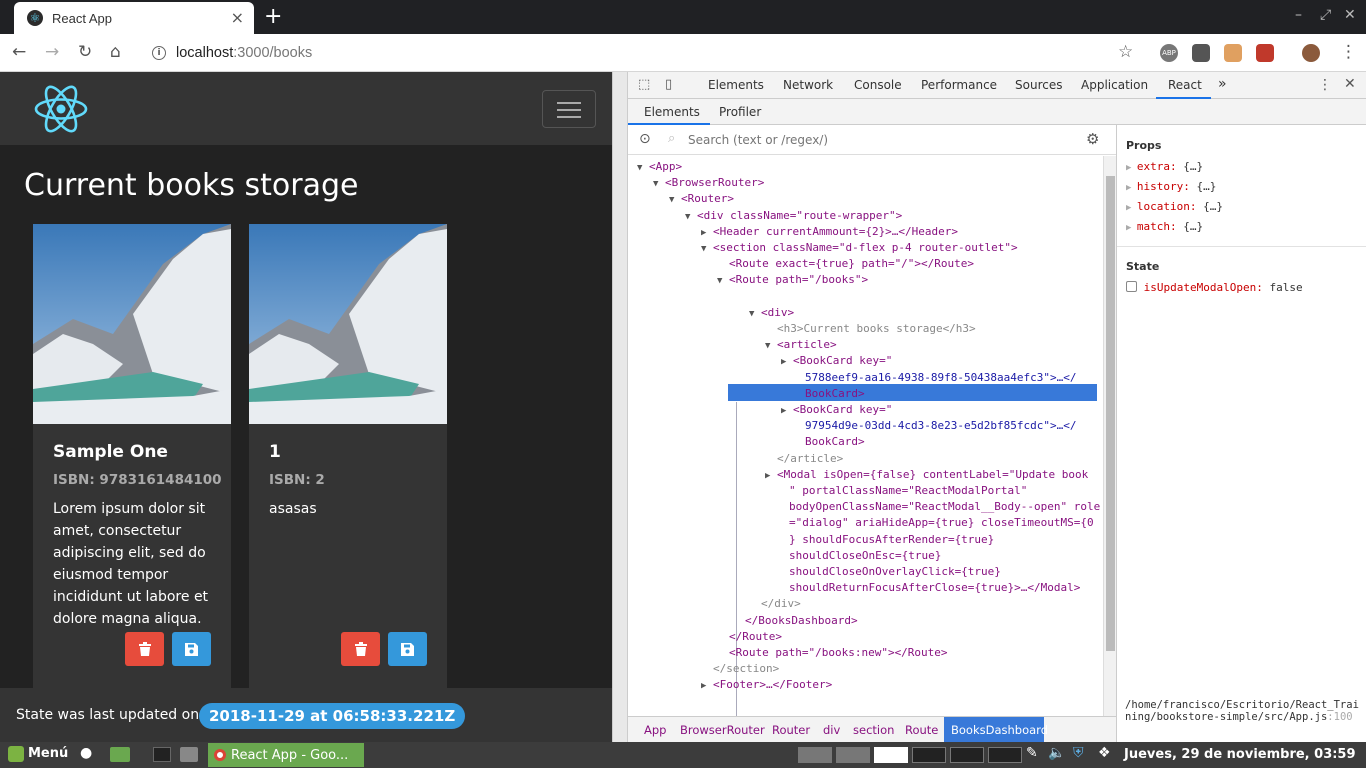 The width and height of the screenshot is (1366, 768). Describe the element at coordinates (878, 140) in the screenshot. I see `component-search-input` at that location.